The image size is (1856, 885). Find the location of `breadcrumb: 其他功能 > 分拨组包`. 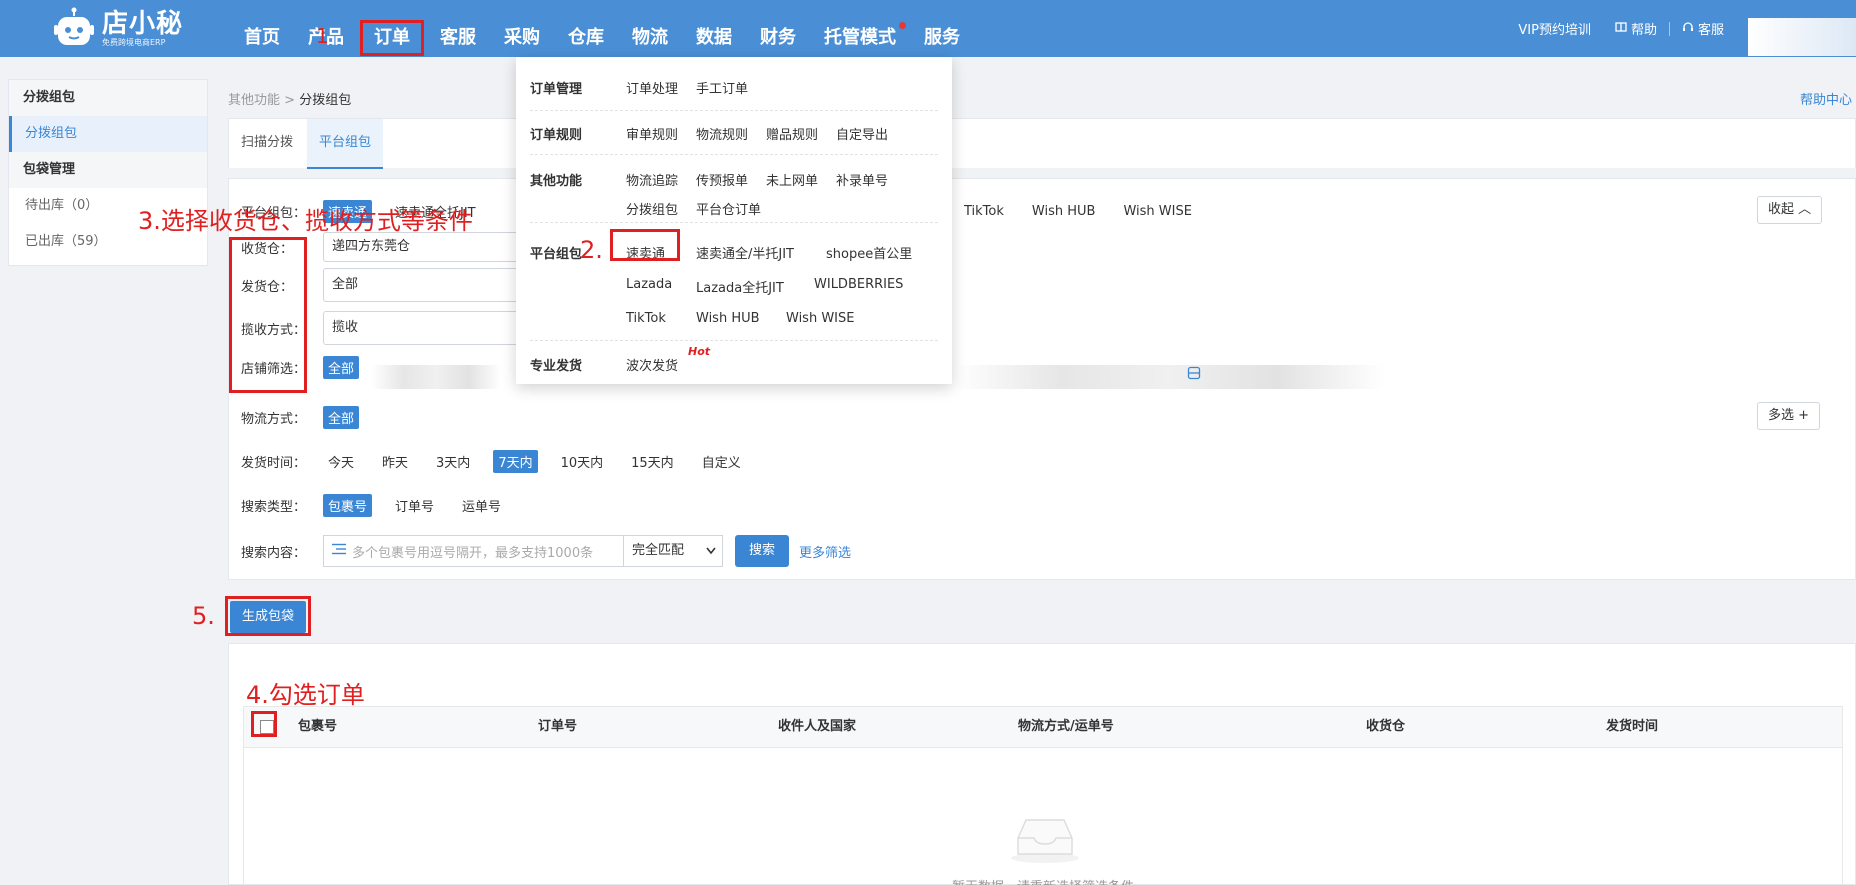

breadcrumb: 其他功能 > 分拨组包 is located at coordinates (289, 98).